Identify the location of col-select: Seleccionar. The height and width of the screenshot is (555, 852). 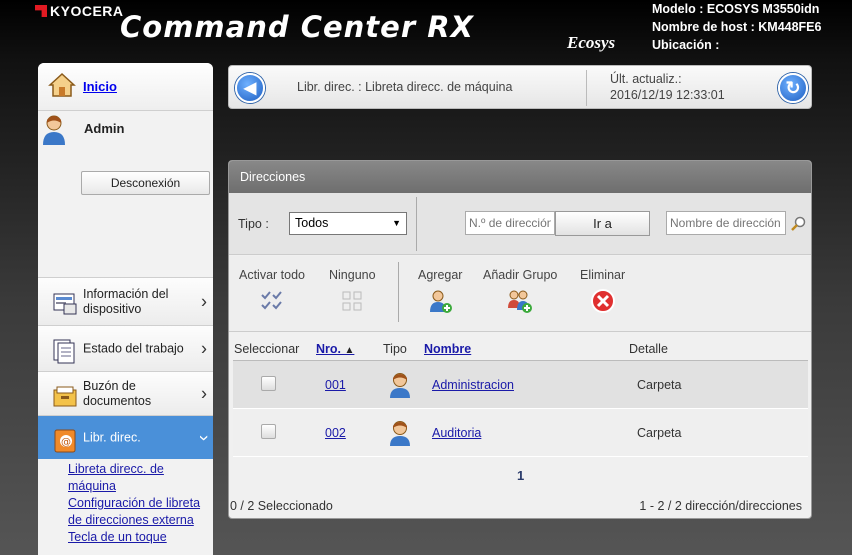
(267, 349).